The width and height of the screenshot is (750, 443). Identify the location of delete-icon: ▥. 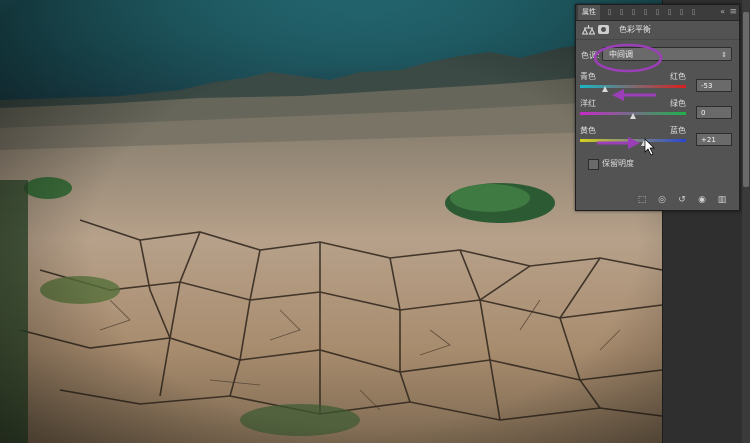
(722, 200).